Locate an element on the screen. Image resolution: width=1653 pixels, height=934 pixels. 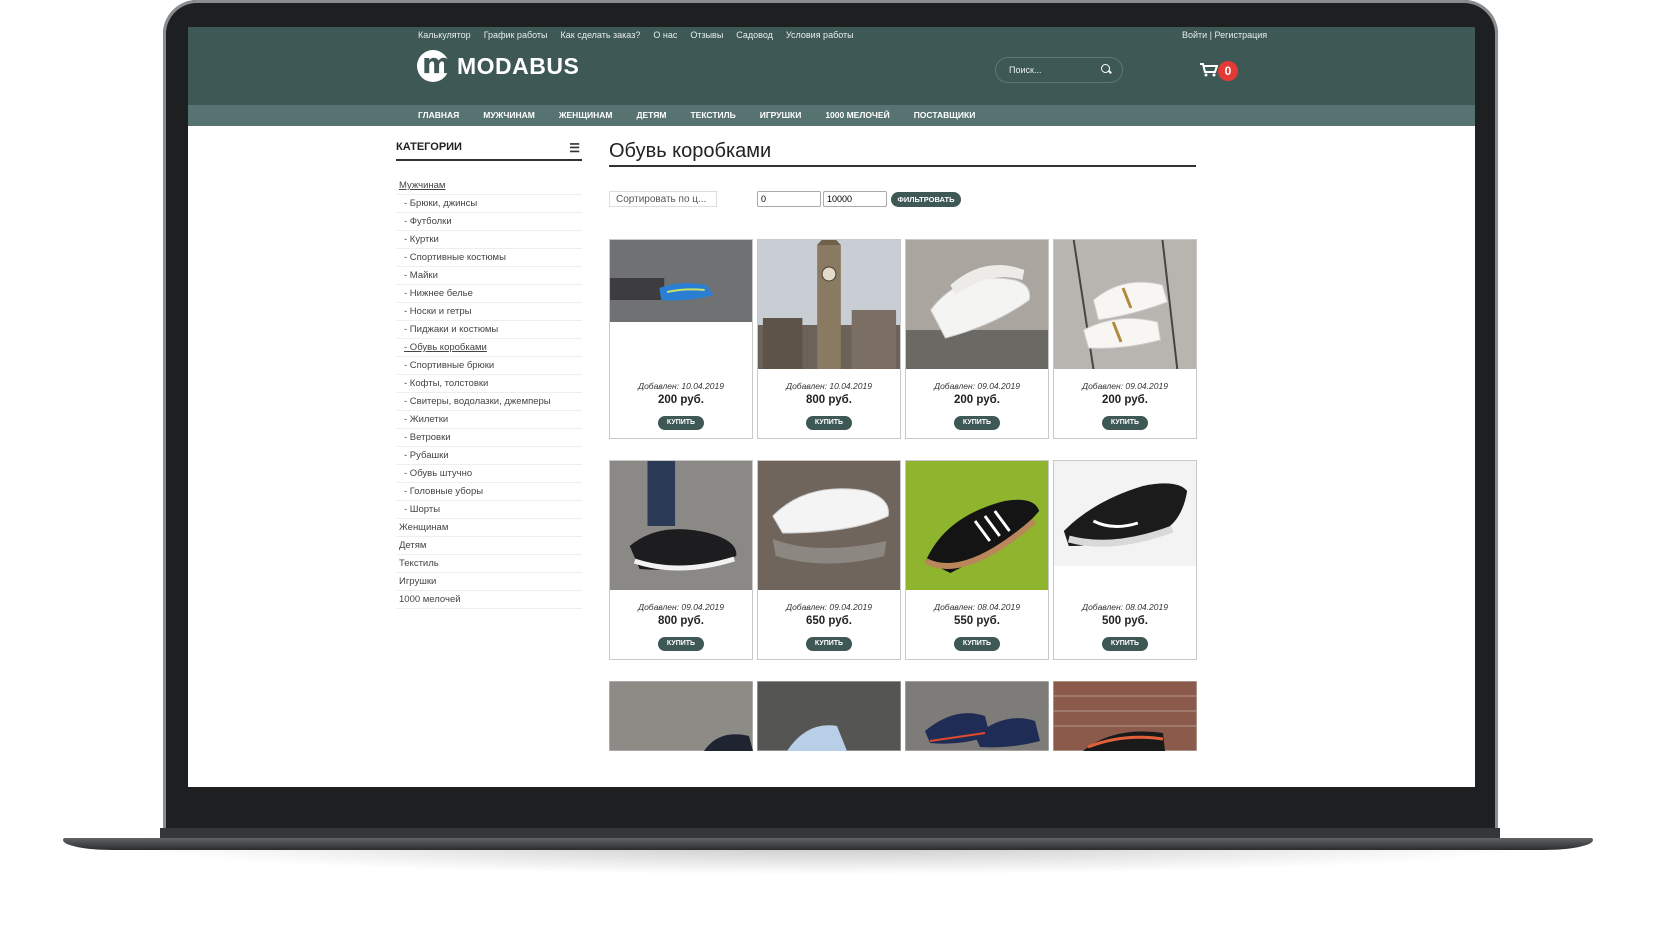
sidebar-title: КАТЕГОРИИ ☰ is located at coordinates (489, 151).